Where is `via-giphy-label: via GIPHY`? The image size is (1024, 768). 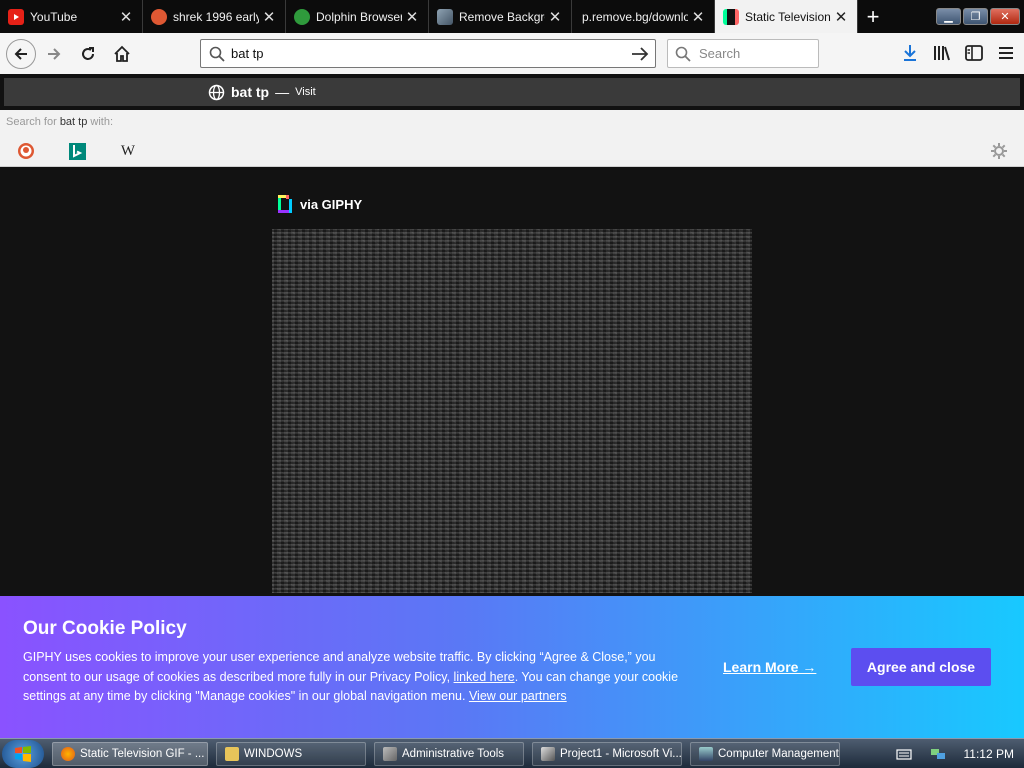
via-giphy-label: via GIPHY is located at coordinates (331, 204).